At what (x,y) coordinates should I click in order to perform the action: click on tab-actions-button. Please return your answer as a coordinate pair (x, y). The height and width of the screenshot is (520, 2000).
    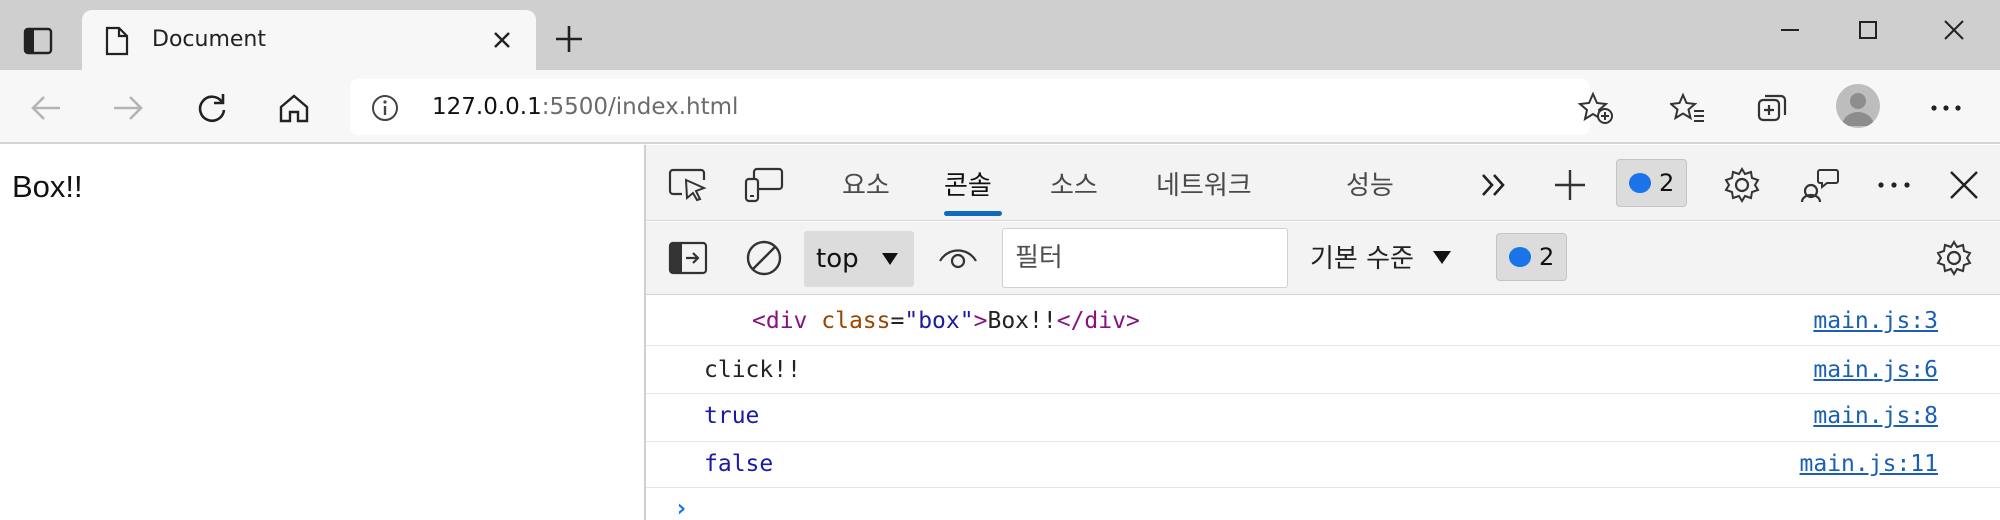
    Looking at the image, I should click on (38, 41).